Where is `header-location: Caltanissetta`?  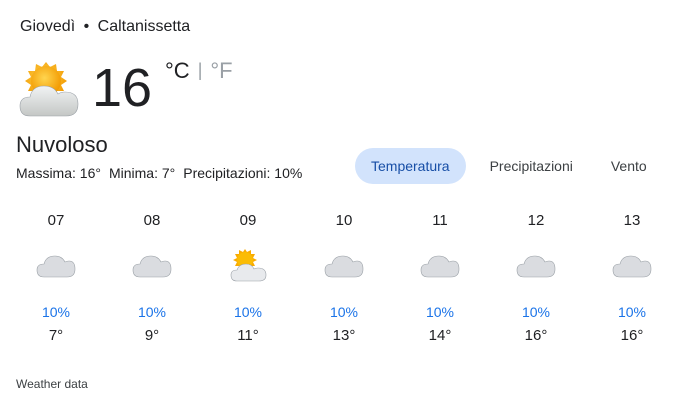
header-location: Caltanissetta is located at coordinates (144, 26).